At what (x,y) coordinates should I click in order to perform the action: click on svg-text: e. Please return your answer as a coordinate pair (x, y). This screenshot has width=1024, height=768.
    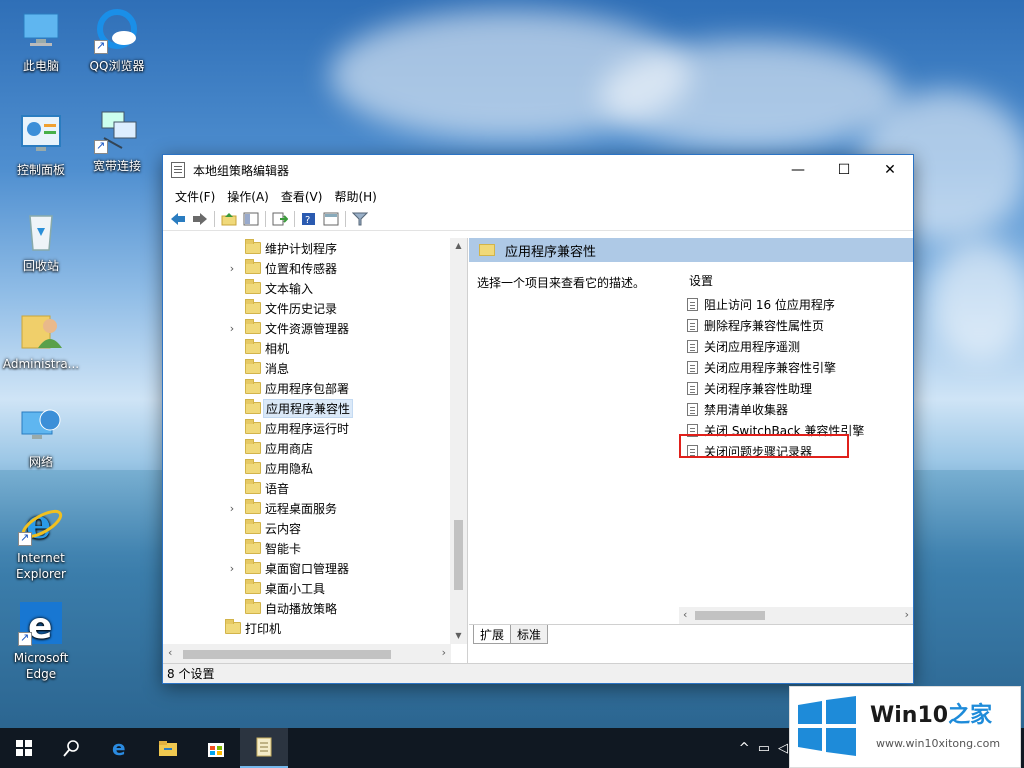
    Looking at the image, I should click on (119, 748).